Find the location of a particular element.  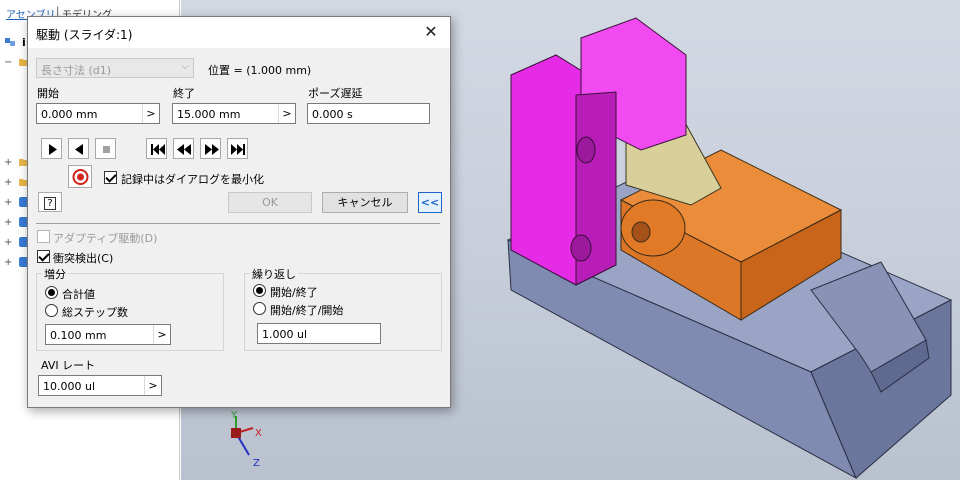

assembly-icon is located at coordinates (10, 42).